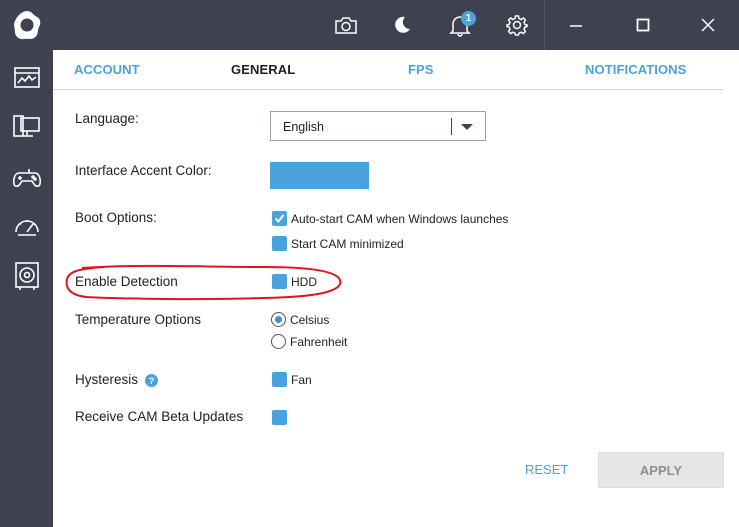  What do you see at coordinates (303, 127) in the screenshot?
I see `language-value: English` at bounding box center [303, 127].